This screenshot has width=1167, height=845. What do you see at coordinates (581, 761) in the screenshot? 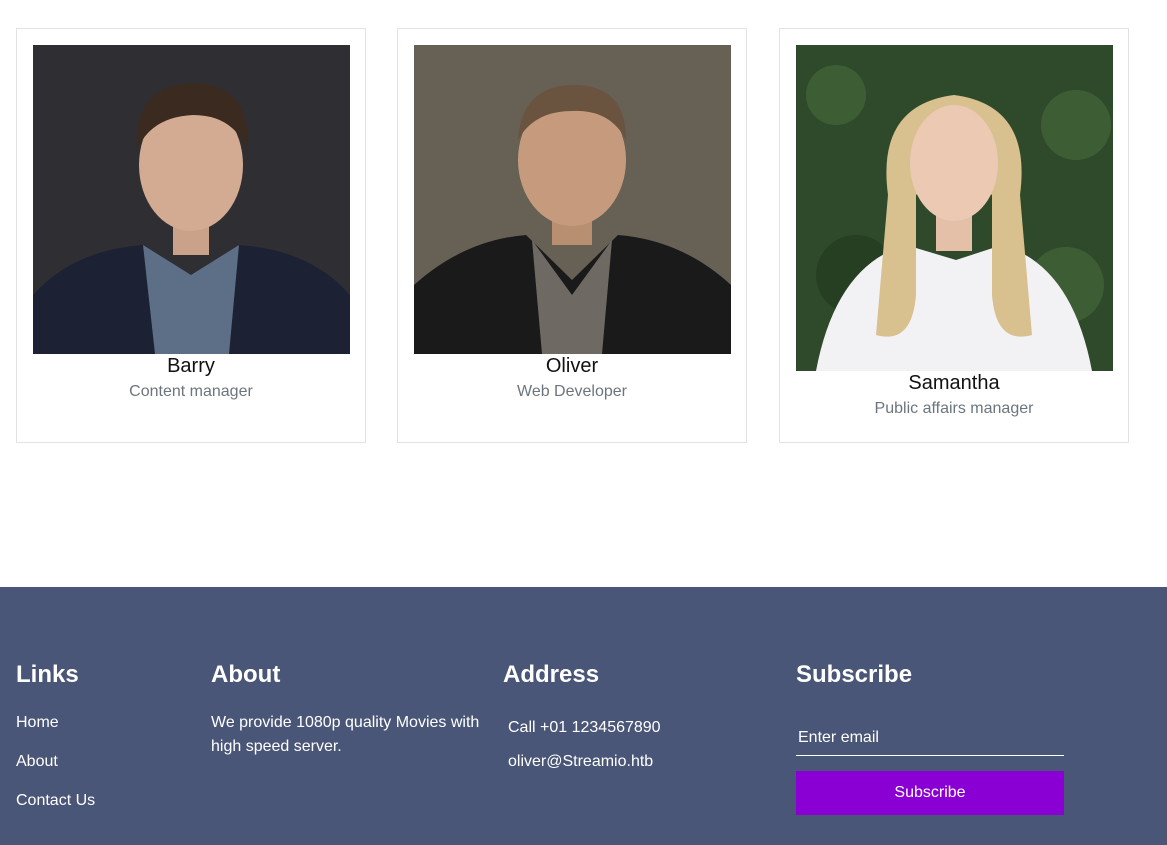
I see `address-email: oliver@Streamio.htb` at bounding box center [581, 761].